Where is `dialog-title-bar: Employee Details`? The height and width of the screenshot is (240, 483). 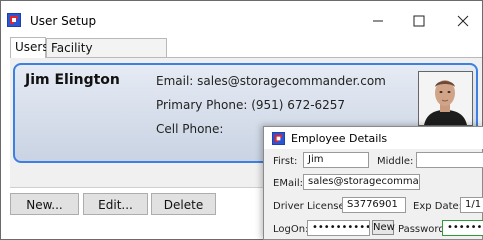 dialog-title-bar: Employee Details is located at coordinates (373, 138).